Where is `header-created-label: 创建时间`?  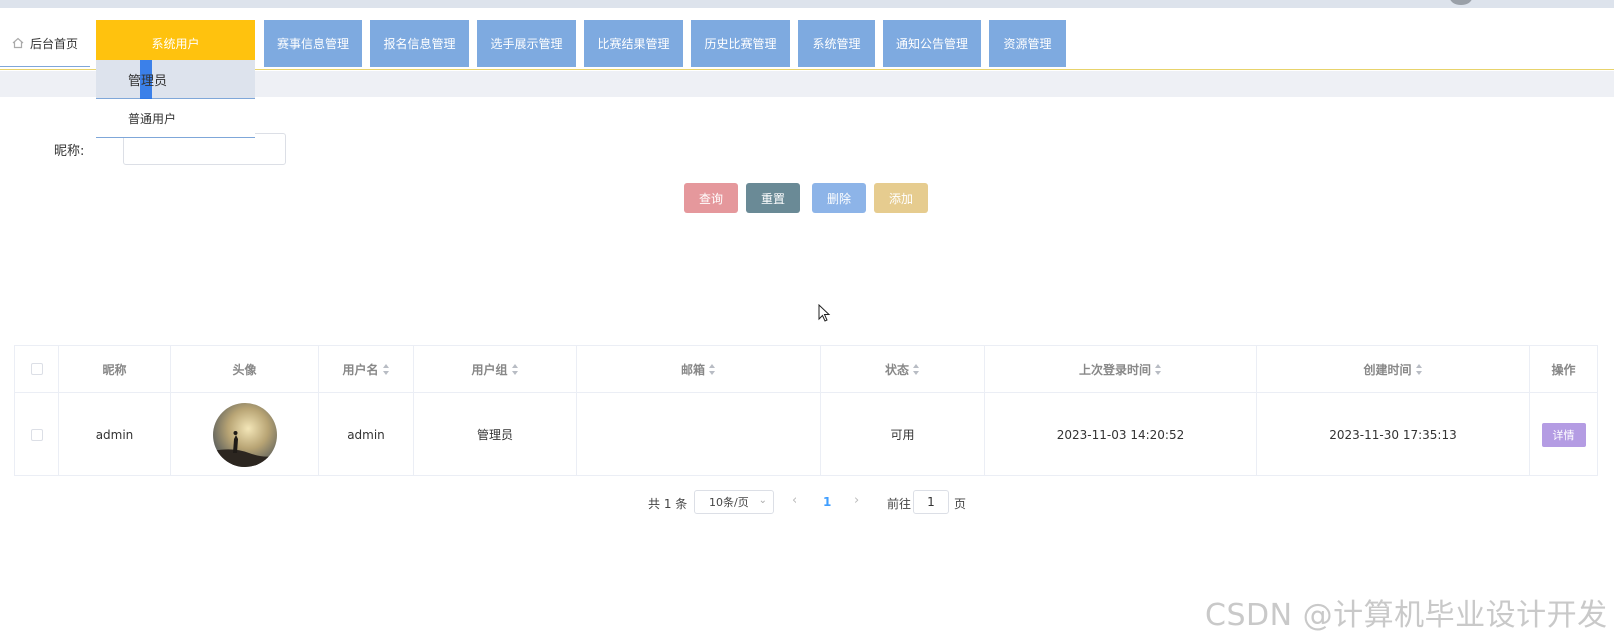
header-created-label: 创建时间 is located at coordinates (1387, 369).